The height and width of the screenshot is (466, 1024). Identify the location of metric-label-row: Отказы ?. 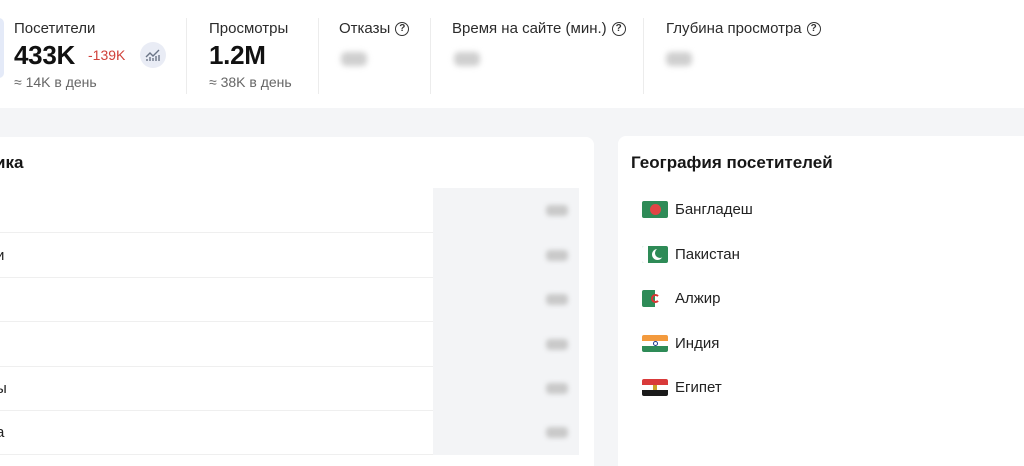
(374, 28).